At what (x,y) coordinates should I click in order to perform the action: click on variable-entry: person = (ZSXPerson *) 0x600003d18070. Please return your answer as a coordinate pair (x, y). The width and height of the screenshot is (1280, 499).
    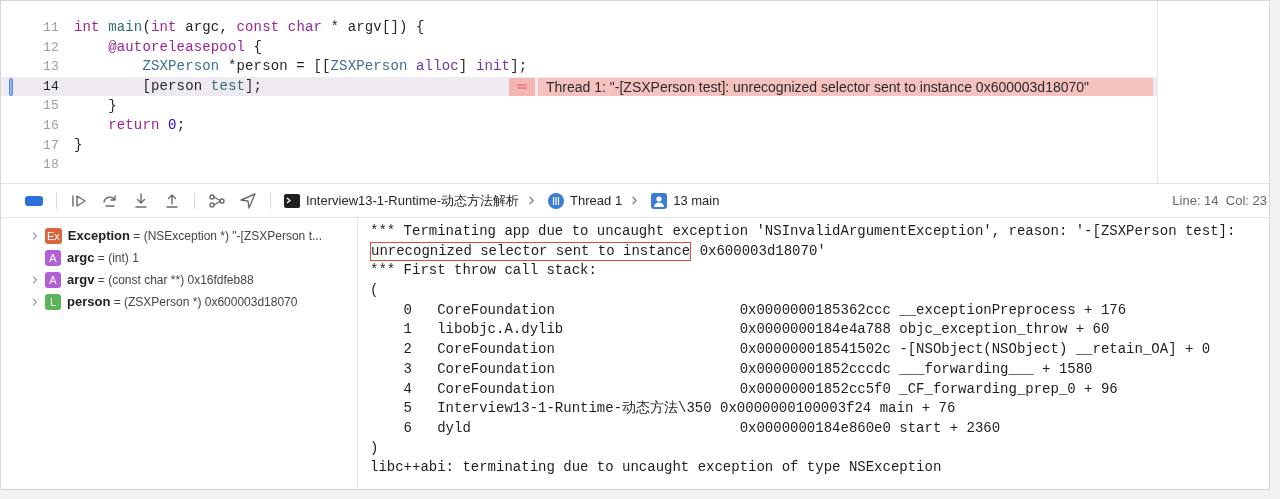
    Looking at the image, I should click on (182, 302).